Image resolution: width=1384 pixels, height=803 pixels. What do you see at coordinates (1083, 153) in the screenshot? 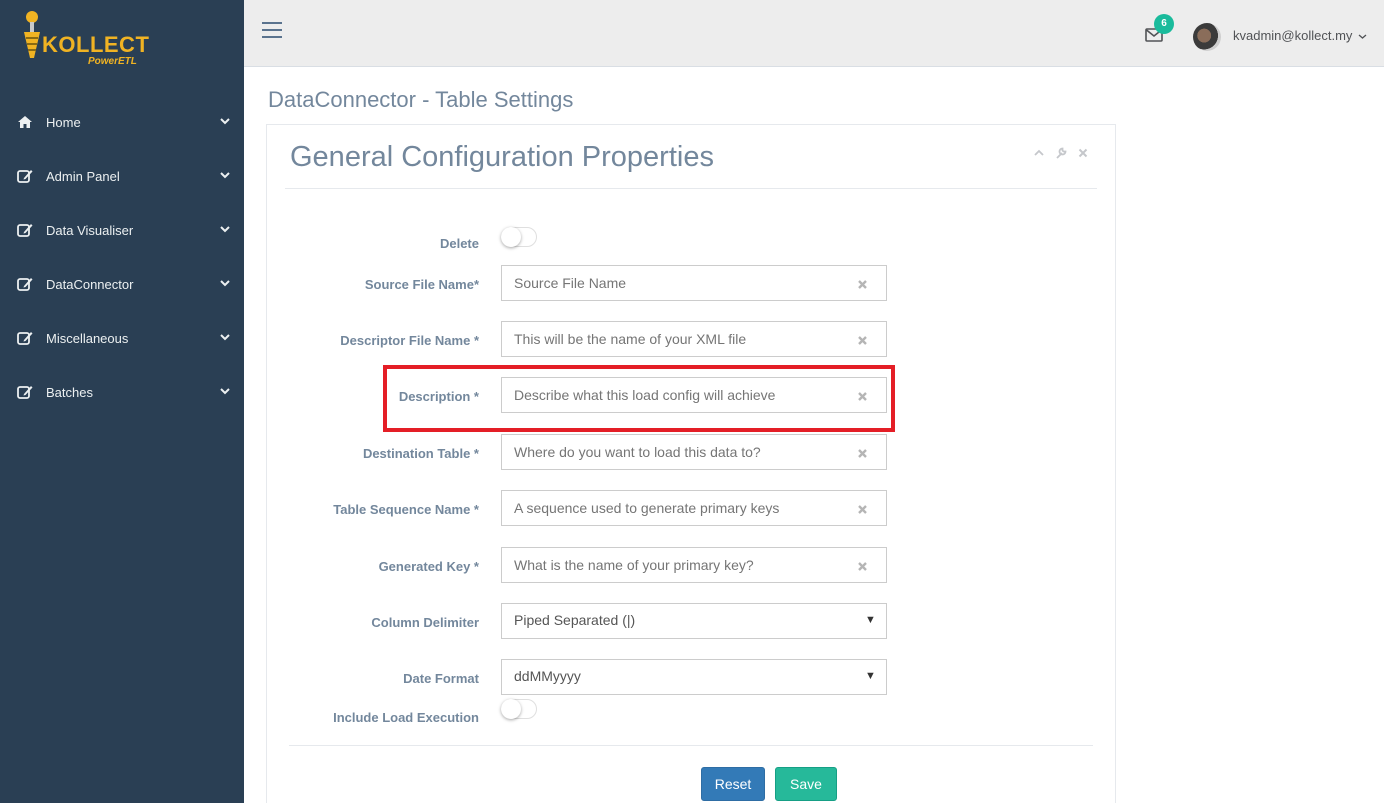
I see `close-icon` at bounding box center [1083, 153].